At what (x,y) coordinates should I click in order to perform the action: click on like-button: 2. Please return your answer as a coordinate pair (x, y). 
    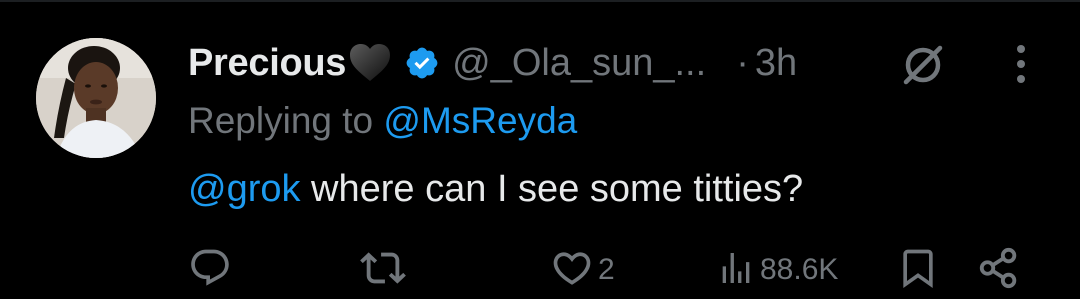
    Looking at the image, I should click on (582, 270).